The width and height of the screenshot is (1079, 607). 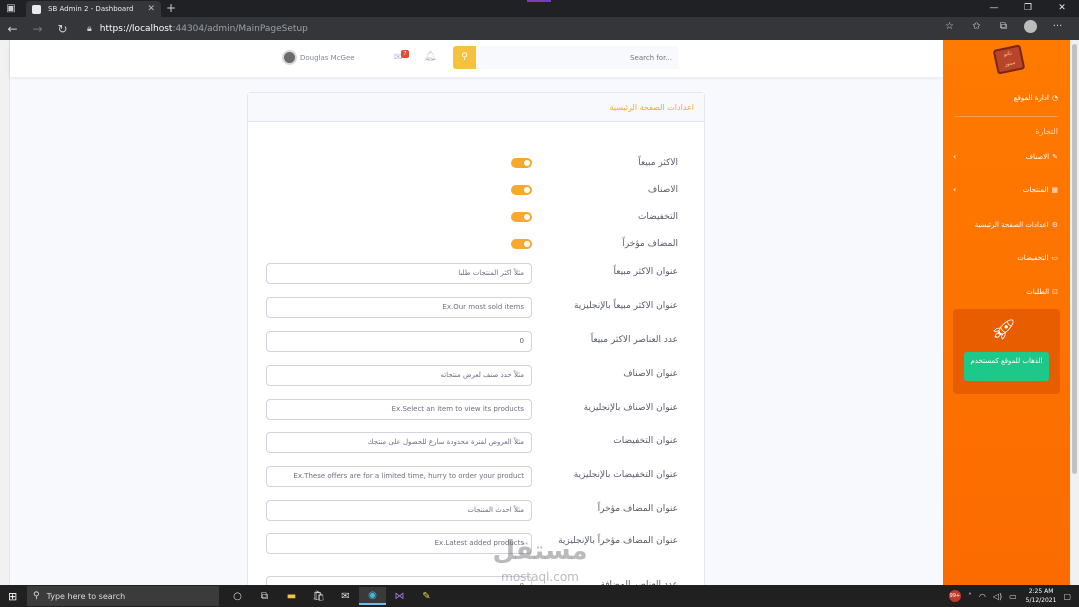 I want to click on sidebar-item-label: المنتجات, so click(x=1035, y=190).